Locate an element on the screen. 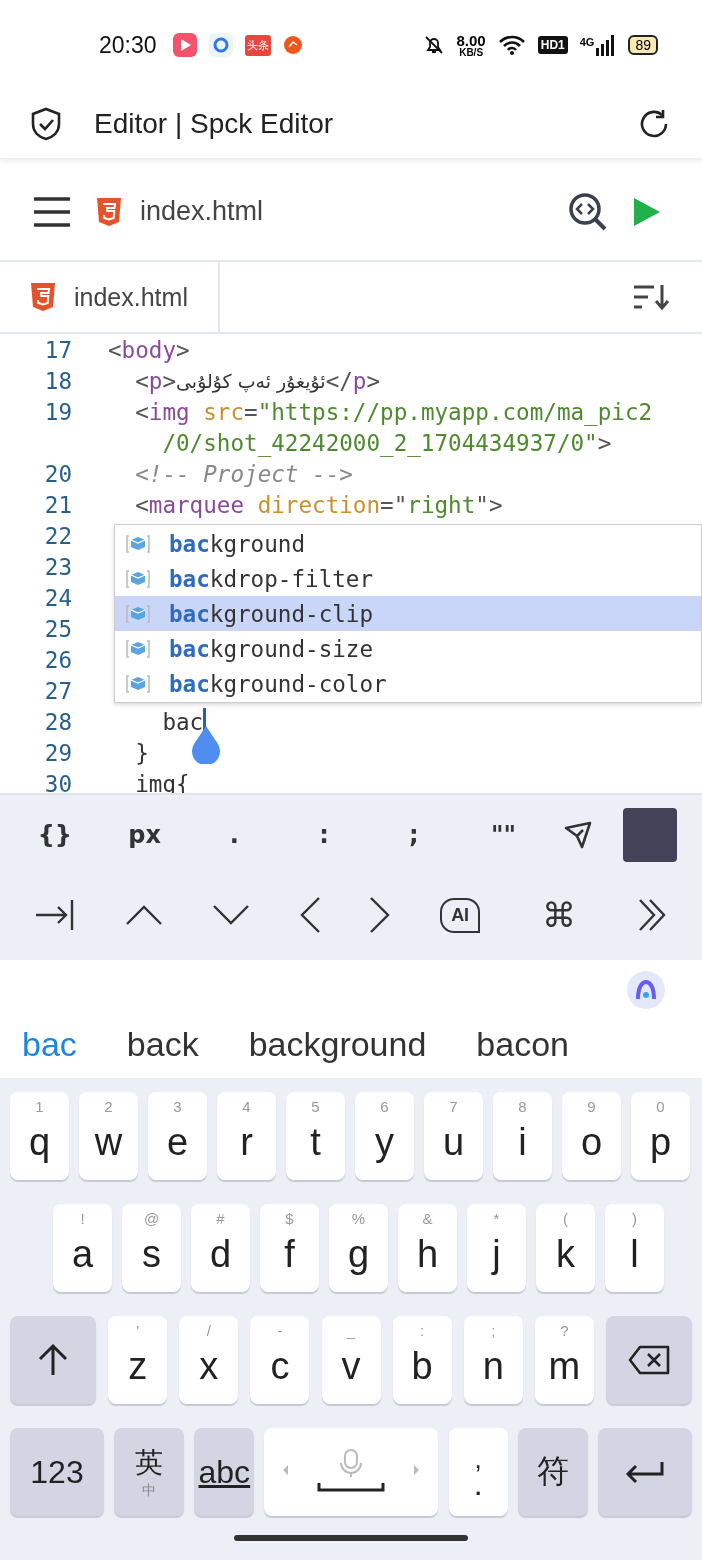 This screenshot has height=1560, width=702. letter-key: ) l is located at coordinates (634, 1248).